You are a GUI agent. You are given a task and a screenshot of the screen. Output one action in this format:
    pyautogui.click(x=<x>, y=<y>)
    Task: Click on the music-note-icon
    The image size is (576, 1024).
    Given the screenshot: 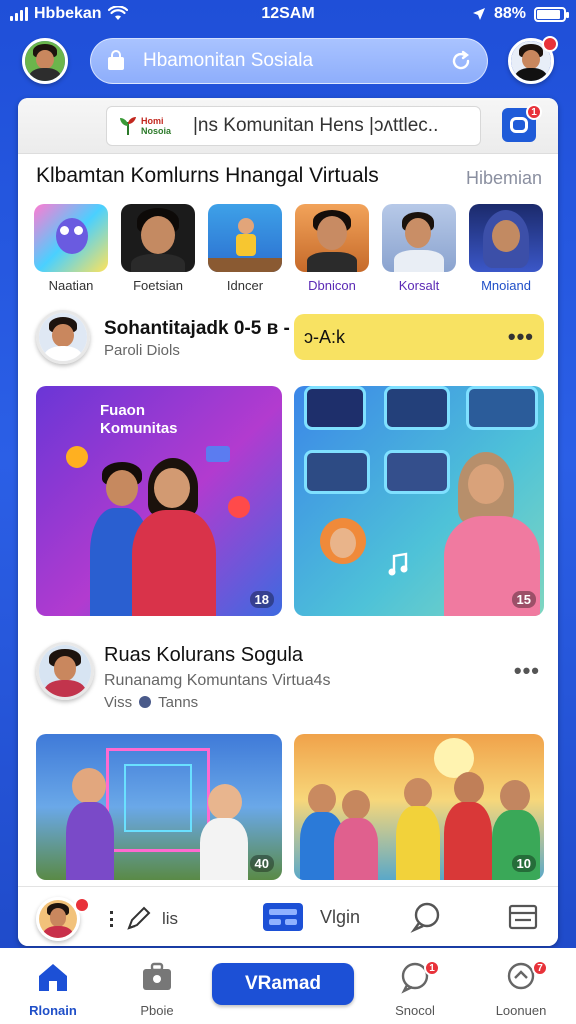 What is the action you would take?
    pyautogui.click(x=398, y=564)
    